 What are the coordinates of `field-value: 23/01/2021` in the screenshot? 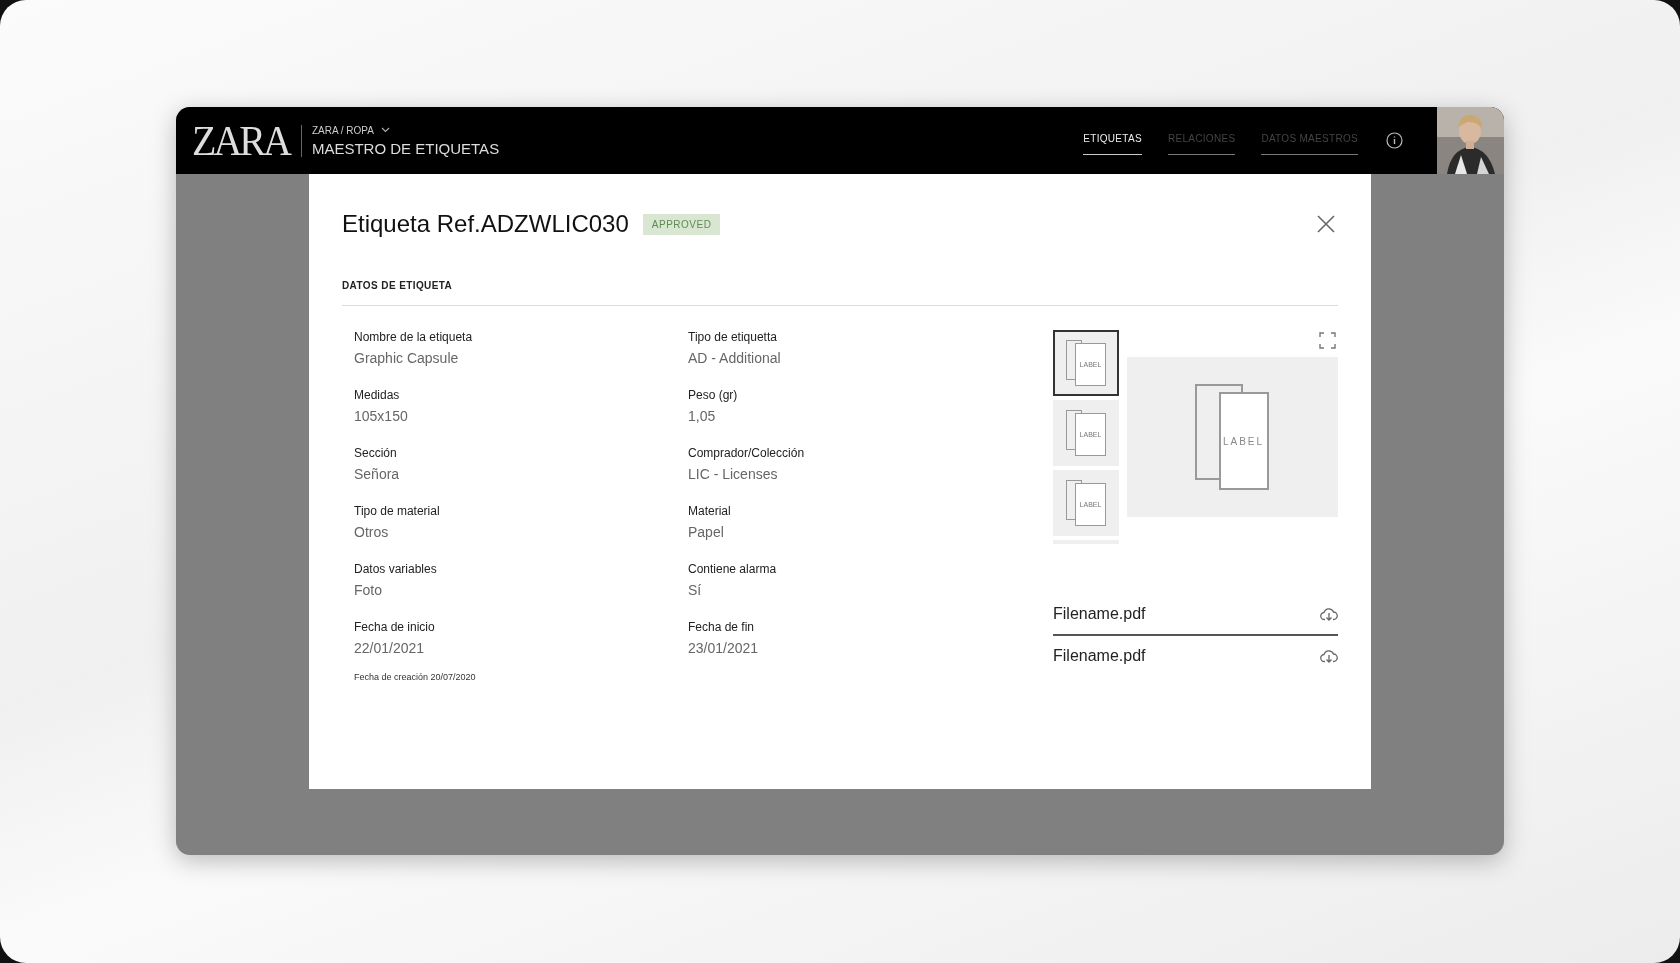 It's located at (724, 648).